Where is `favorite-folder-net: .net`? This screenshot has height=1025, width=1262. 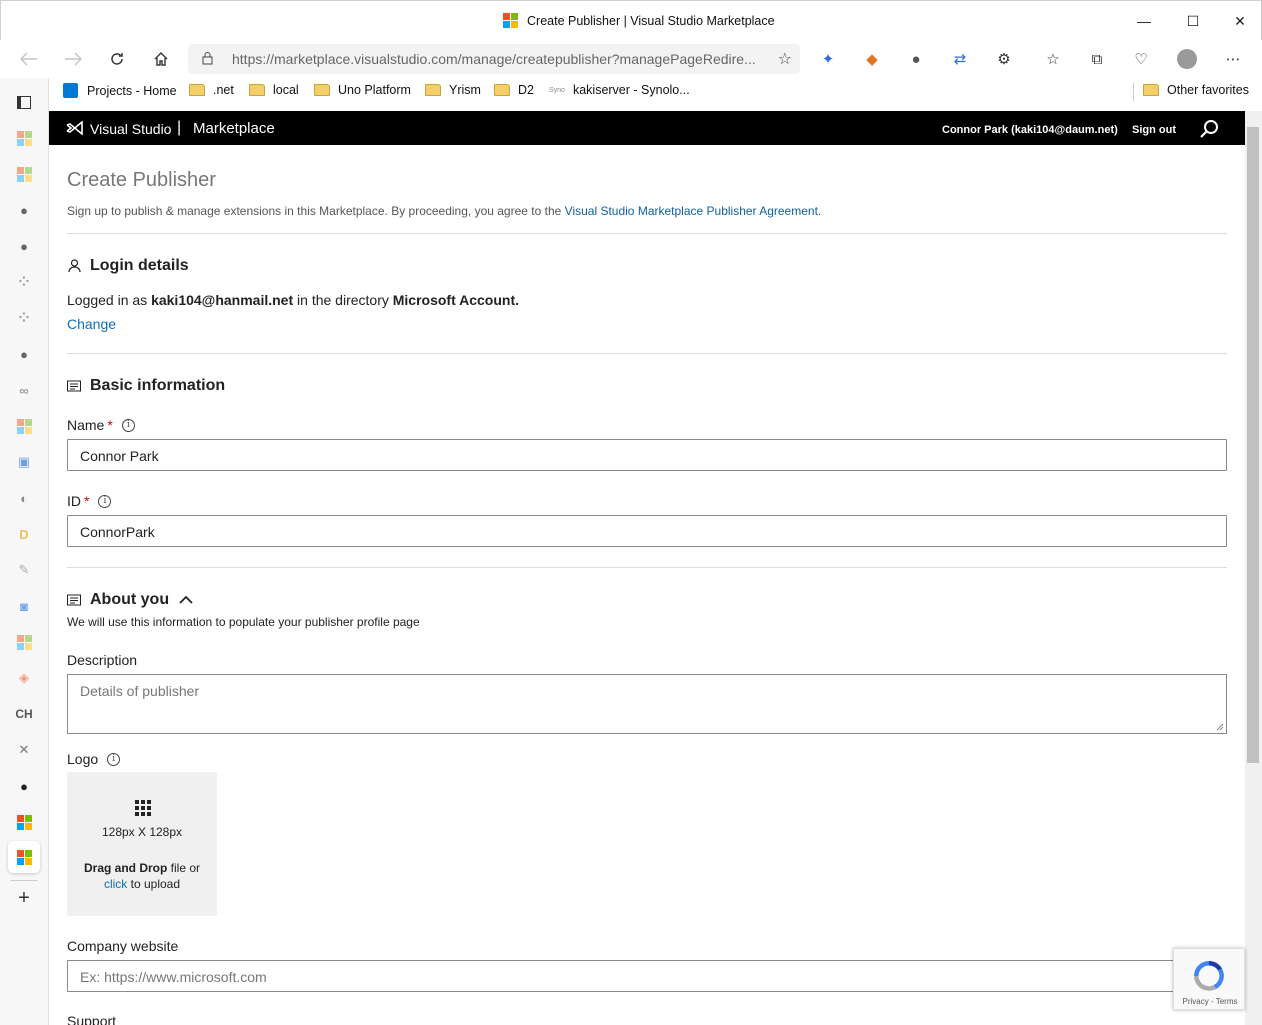
favorite-folder-net: .net is located at coordinates (211, 90).